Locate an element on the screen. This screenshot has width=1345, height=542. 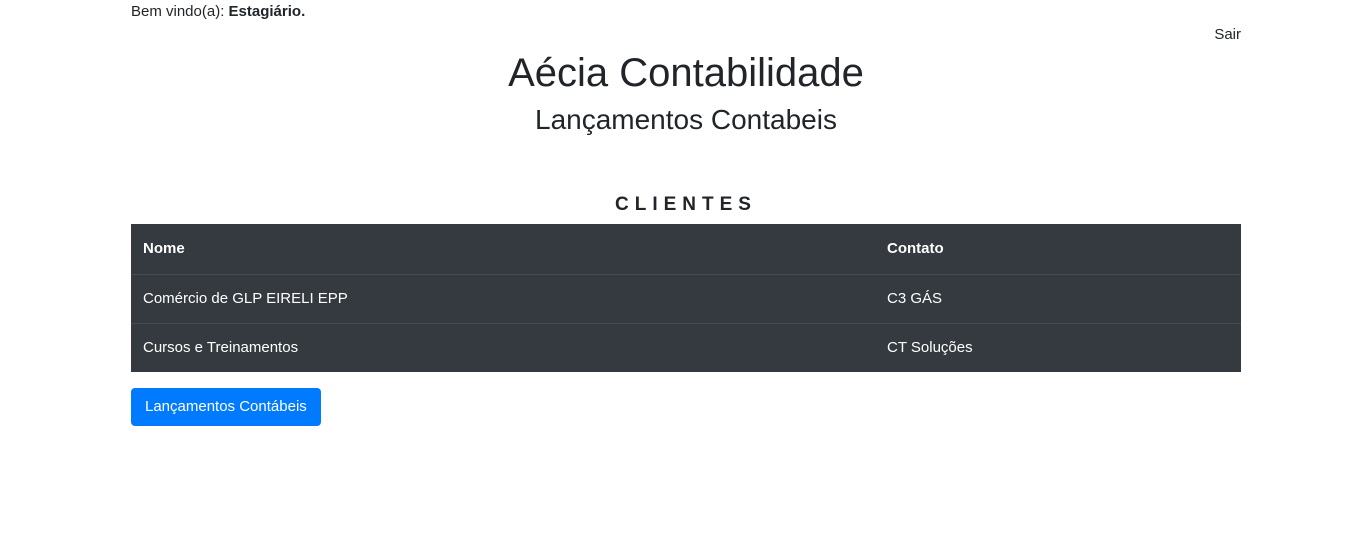
table-row: Comércio de GLP EIRELI EPP C3 GÁS is located at coordinates (686, 299).